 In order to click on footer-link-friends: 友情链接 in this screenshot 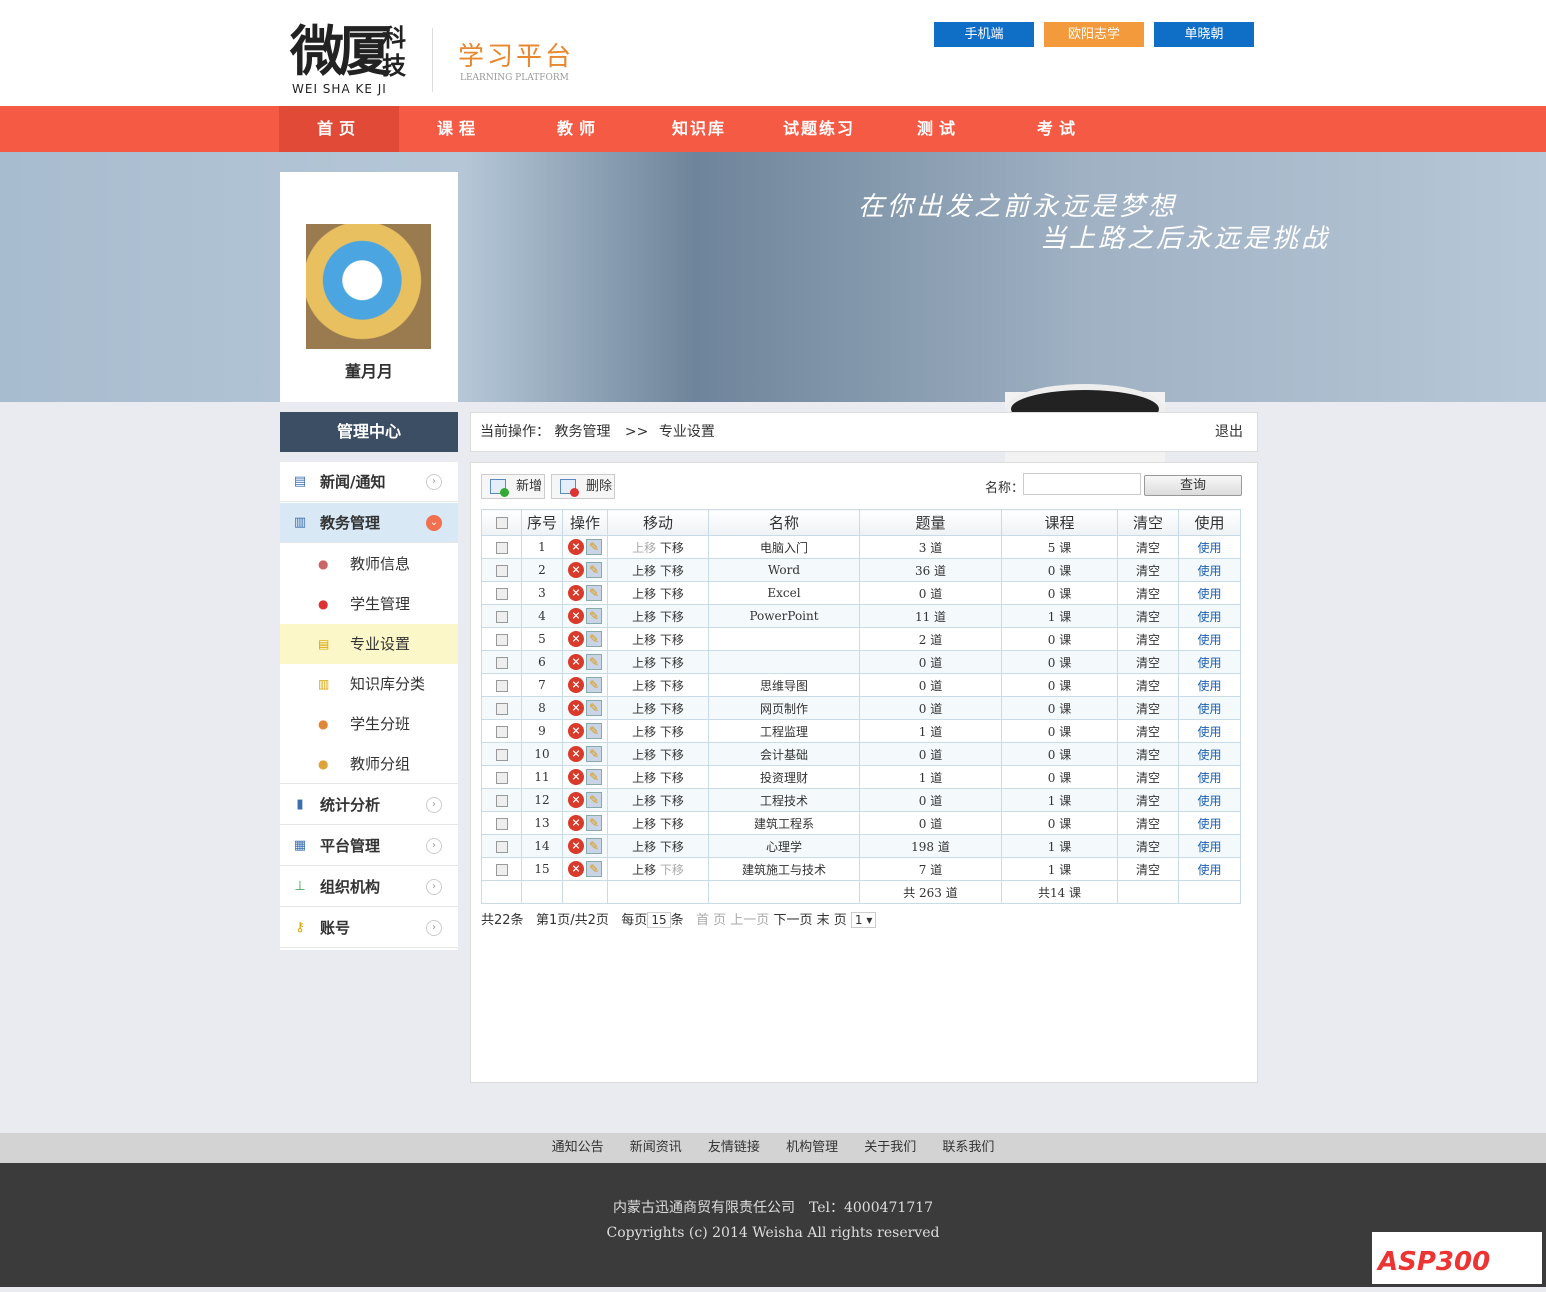, I will do `click(734, 1147)`.